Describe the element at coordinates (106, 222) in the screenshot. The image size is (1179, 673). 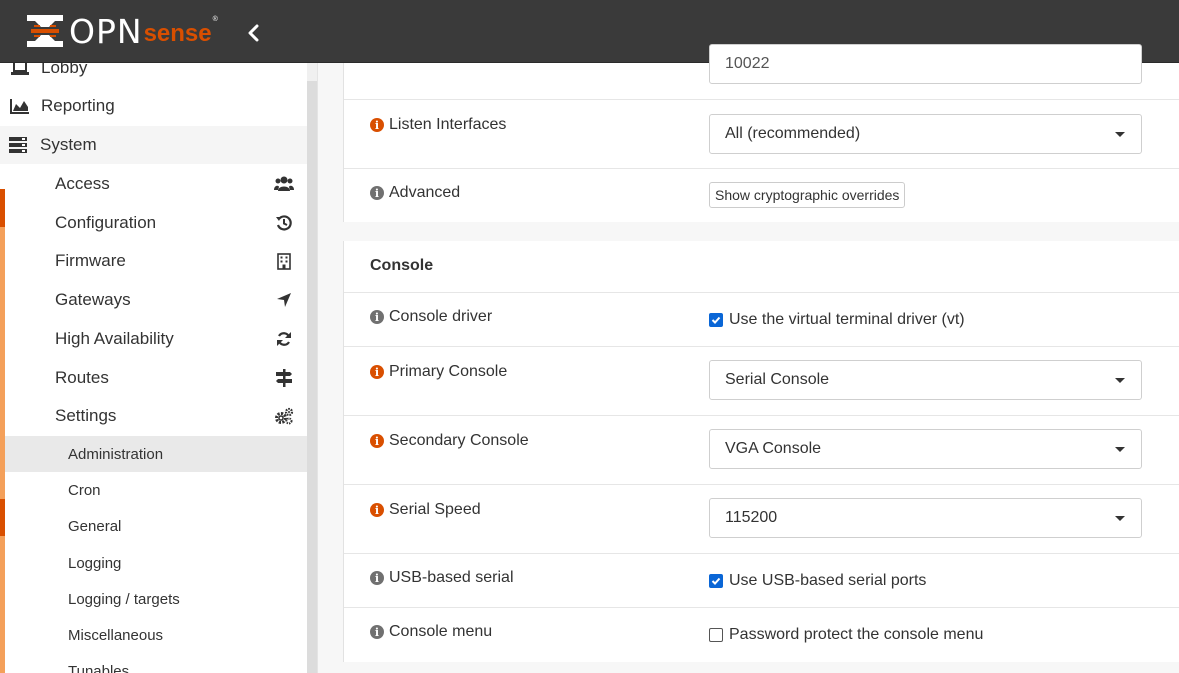
I see `sidebar-item-label: Configuration` at that location.